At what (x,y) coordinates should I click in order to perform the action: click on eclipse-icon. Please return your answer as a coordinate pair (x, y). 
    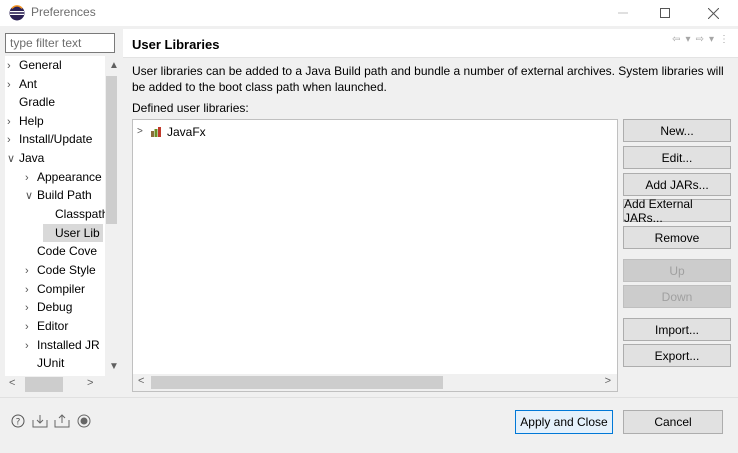
    Looking at the image, I should click on (17, 13).